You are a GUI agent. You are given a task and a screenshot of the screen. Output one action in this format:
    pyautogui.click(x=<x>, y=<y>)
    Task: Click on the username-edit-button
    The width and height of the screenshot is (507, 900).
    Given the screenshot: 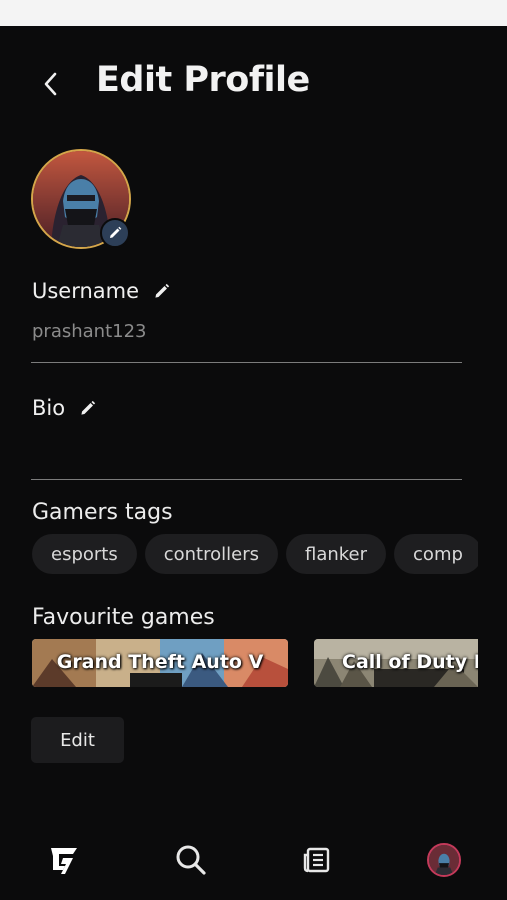 What is the action you would take?
    pyautogui.click(x=161, y=291)
    